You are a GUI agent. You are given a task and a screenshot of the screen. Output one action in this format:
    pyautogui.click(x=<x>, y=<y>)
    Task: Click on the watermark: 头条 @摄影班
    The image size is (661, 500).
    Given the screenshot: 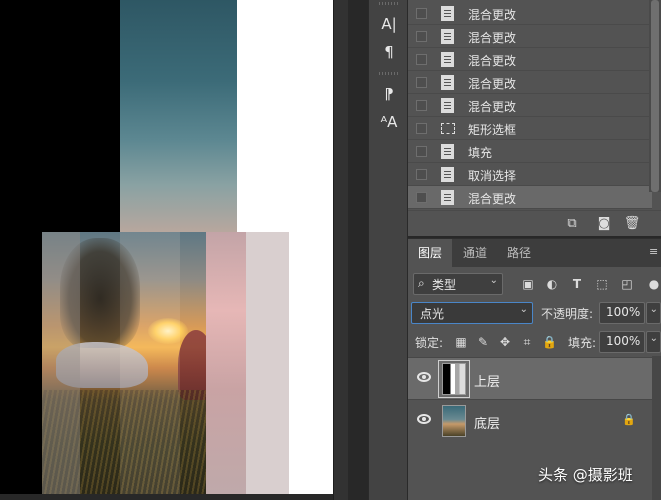 What is the action you would take?
    pyautogui.click(x=585, y=475)
    